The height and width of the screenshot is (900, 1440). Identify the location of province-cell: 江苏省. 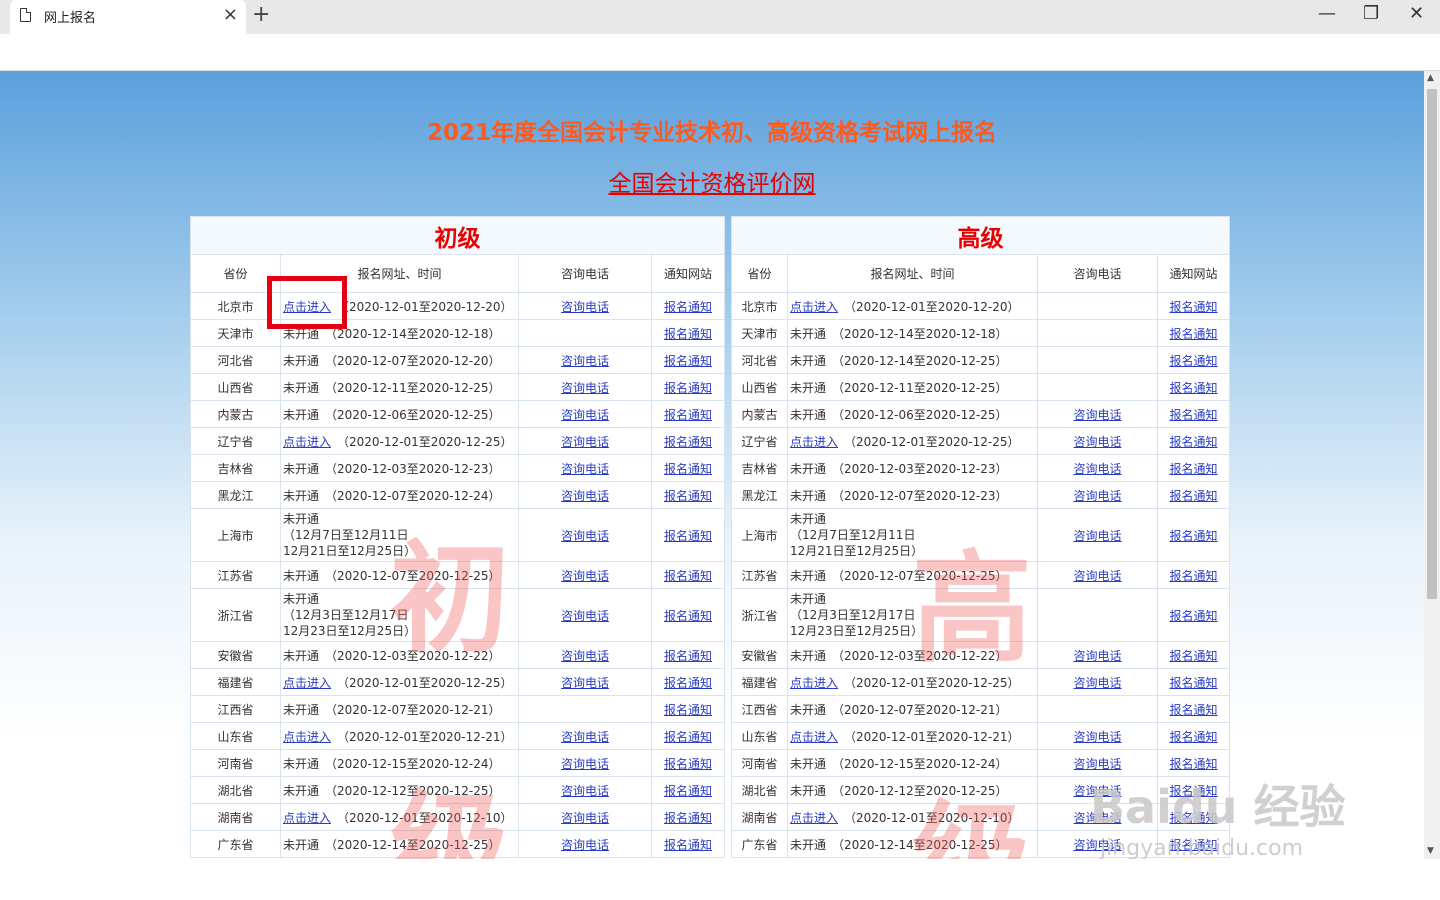
(235, 575).